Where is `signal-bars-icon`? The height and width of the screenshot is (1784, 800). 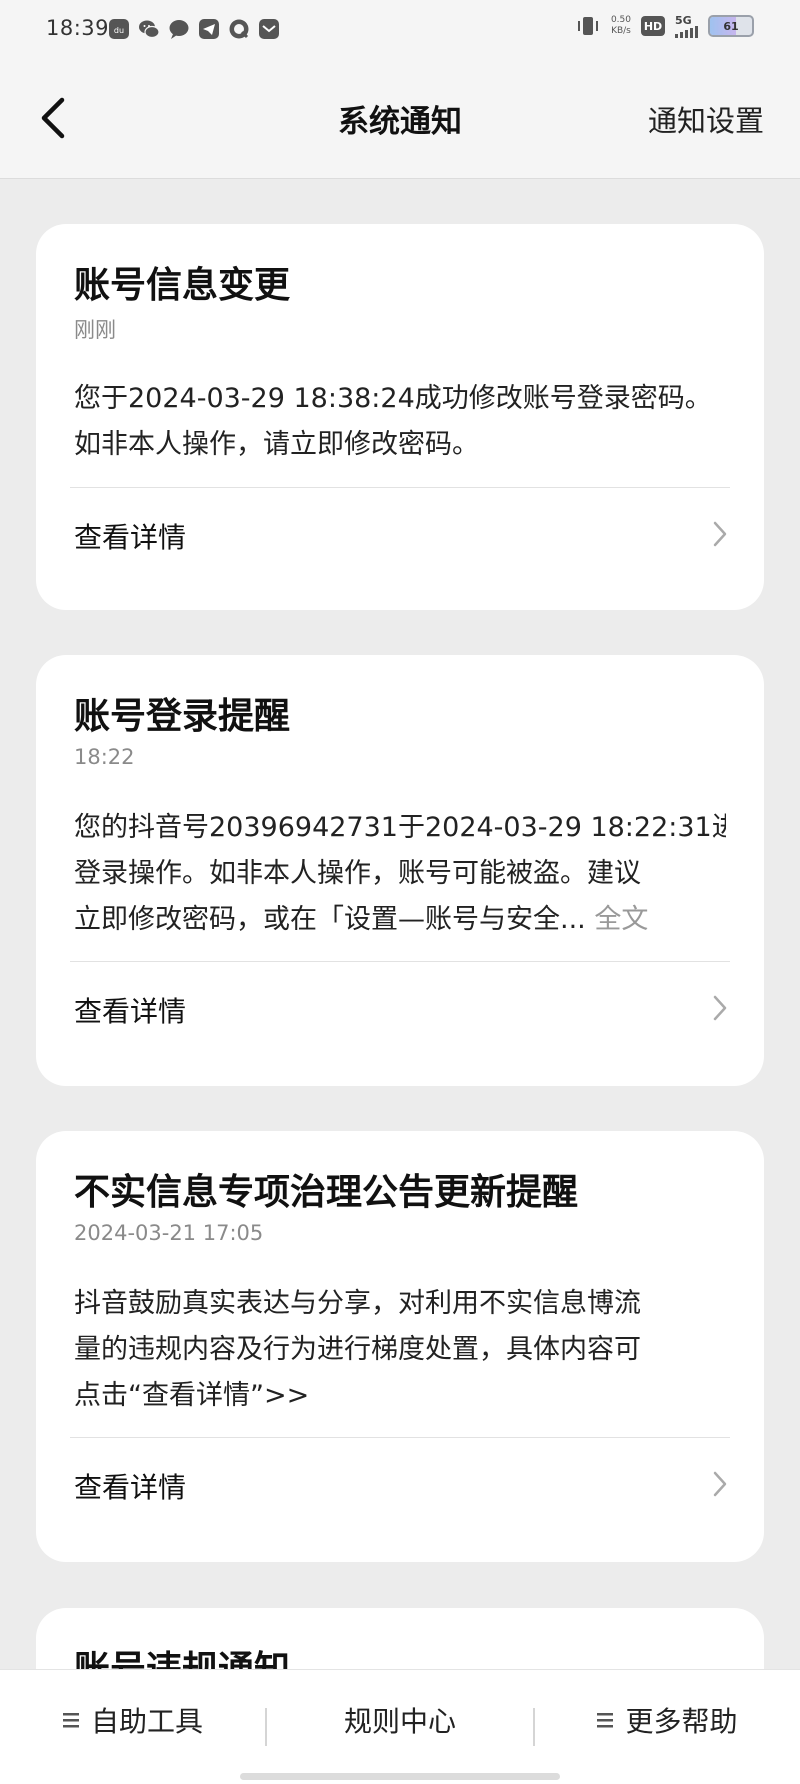 signal-bars-icon is located at coordinates (686, 31).